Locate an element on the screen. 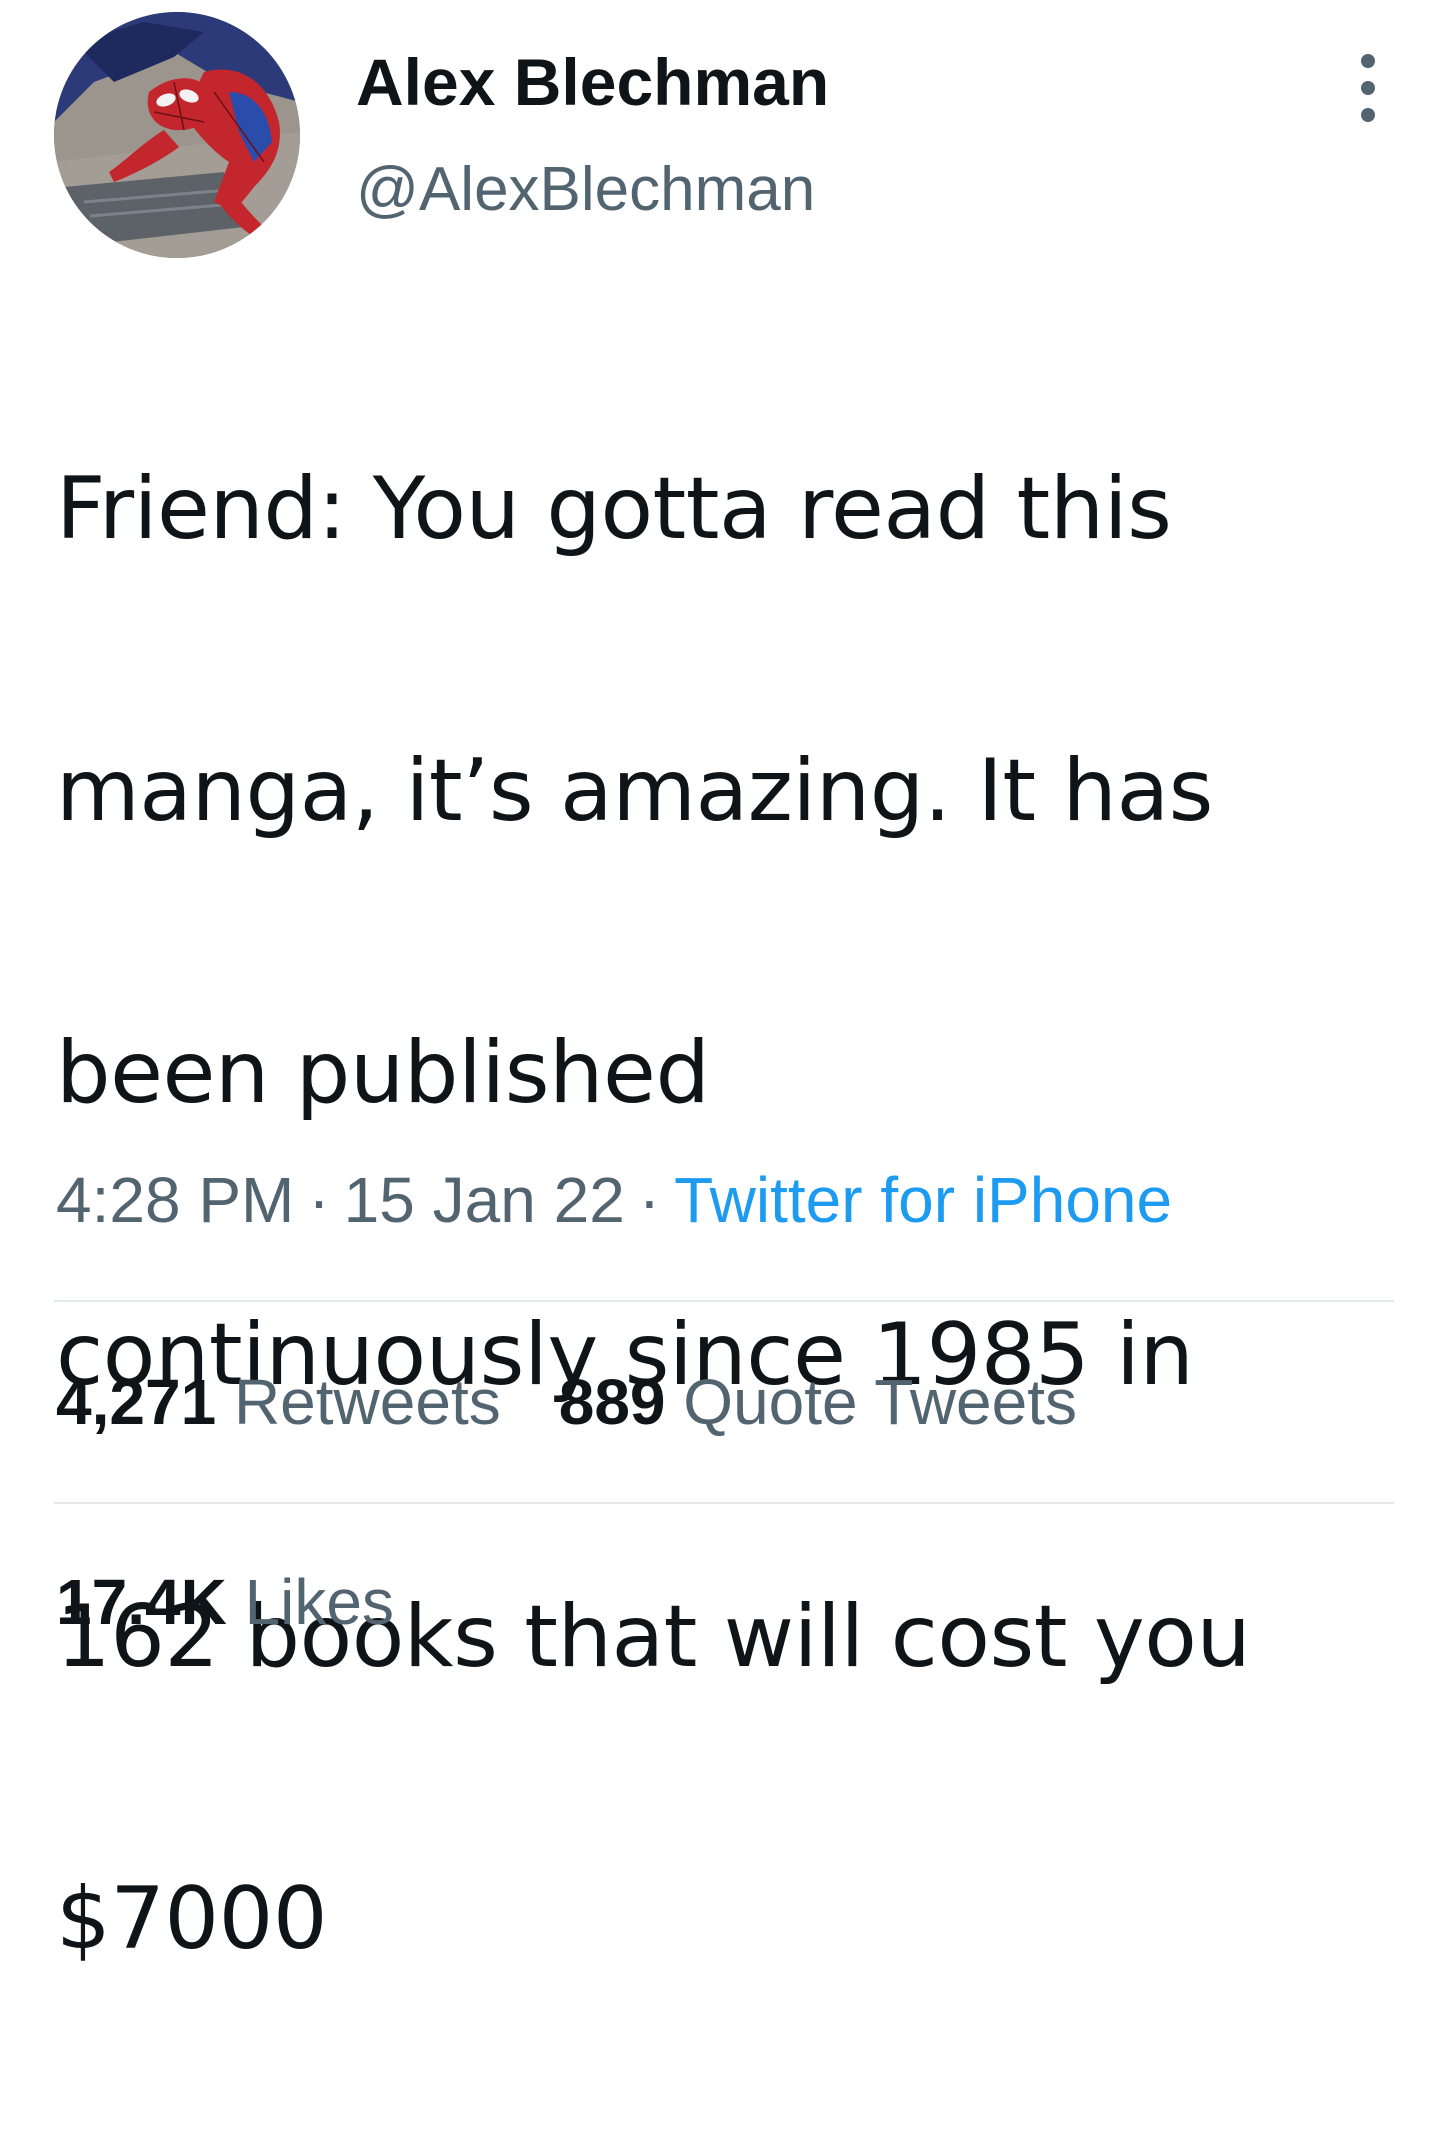 The height and width of the screenshot is (2131, 1440). more-options-icon is located at coordinates (1368, 88).